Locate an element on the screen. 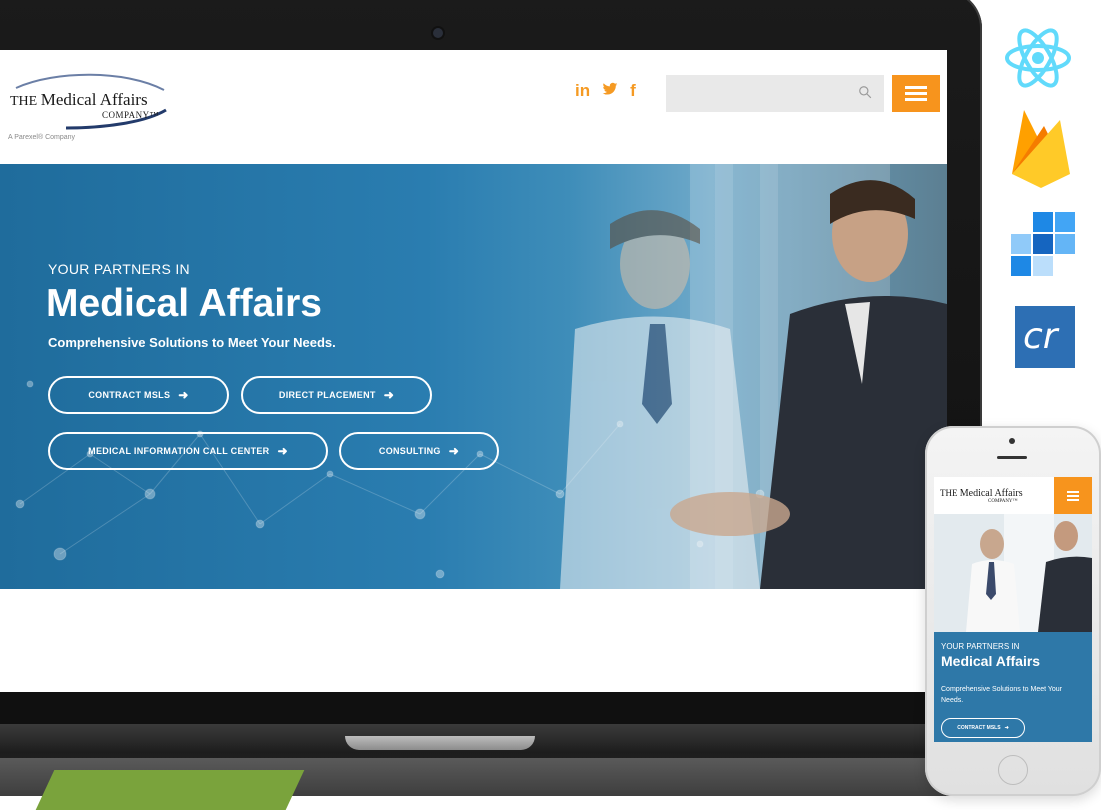 The width and height of the screenshot is (1101, 810). firebase-icon is located at coordinates (1041, 149).